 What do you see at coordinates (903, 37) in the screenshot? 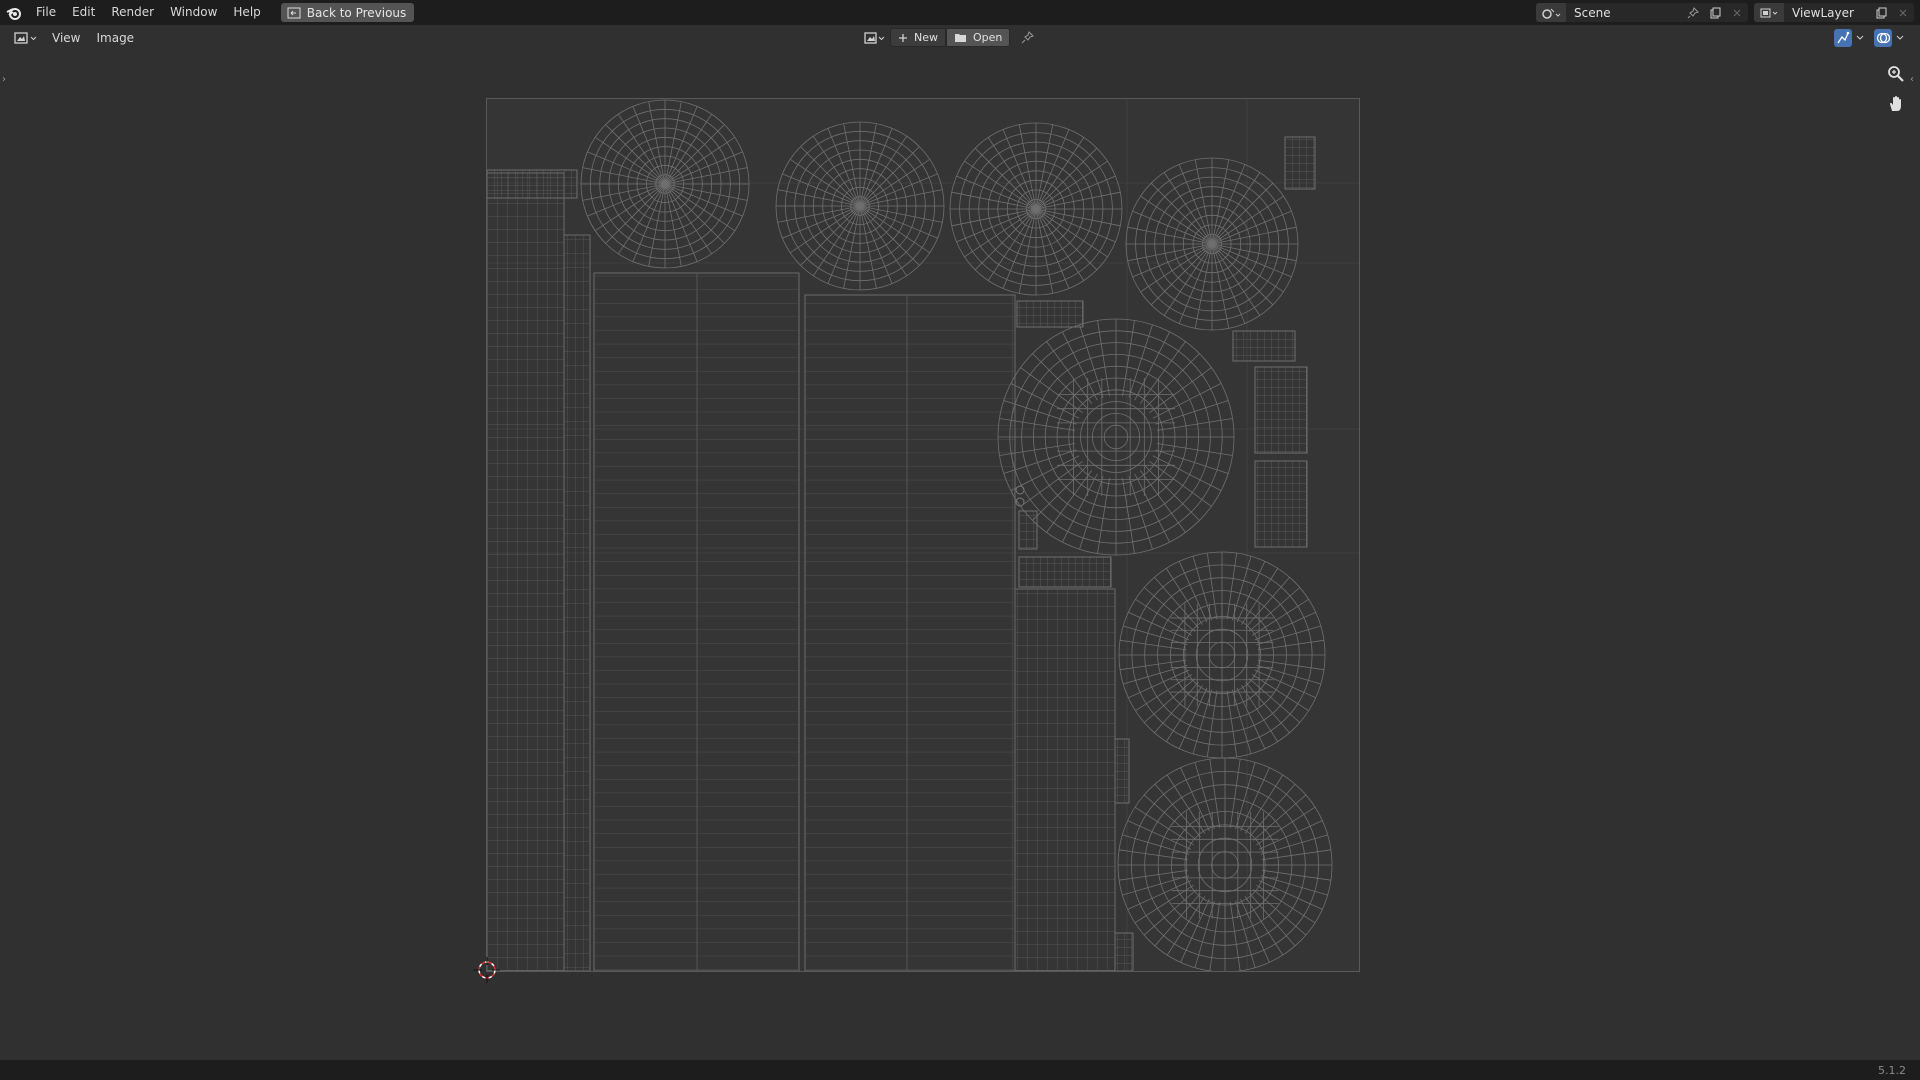
I see `plus-icon` at bounding box center [903, 37].